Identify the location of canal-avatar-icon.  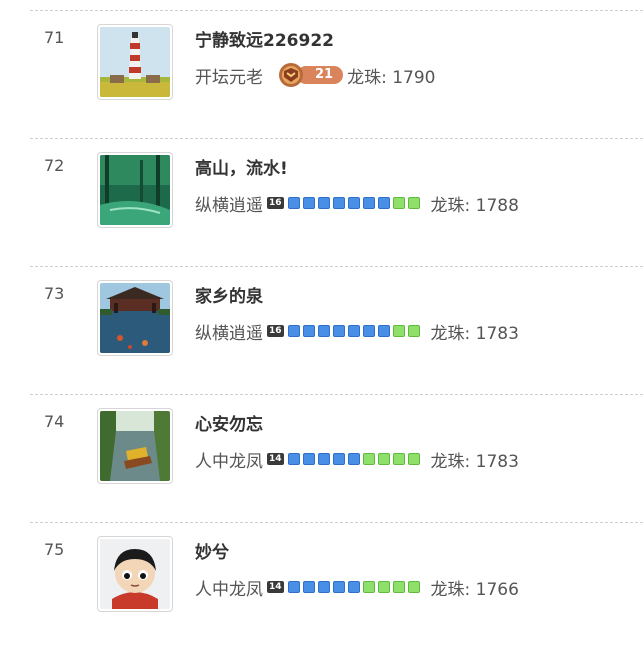
(135, 446).